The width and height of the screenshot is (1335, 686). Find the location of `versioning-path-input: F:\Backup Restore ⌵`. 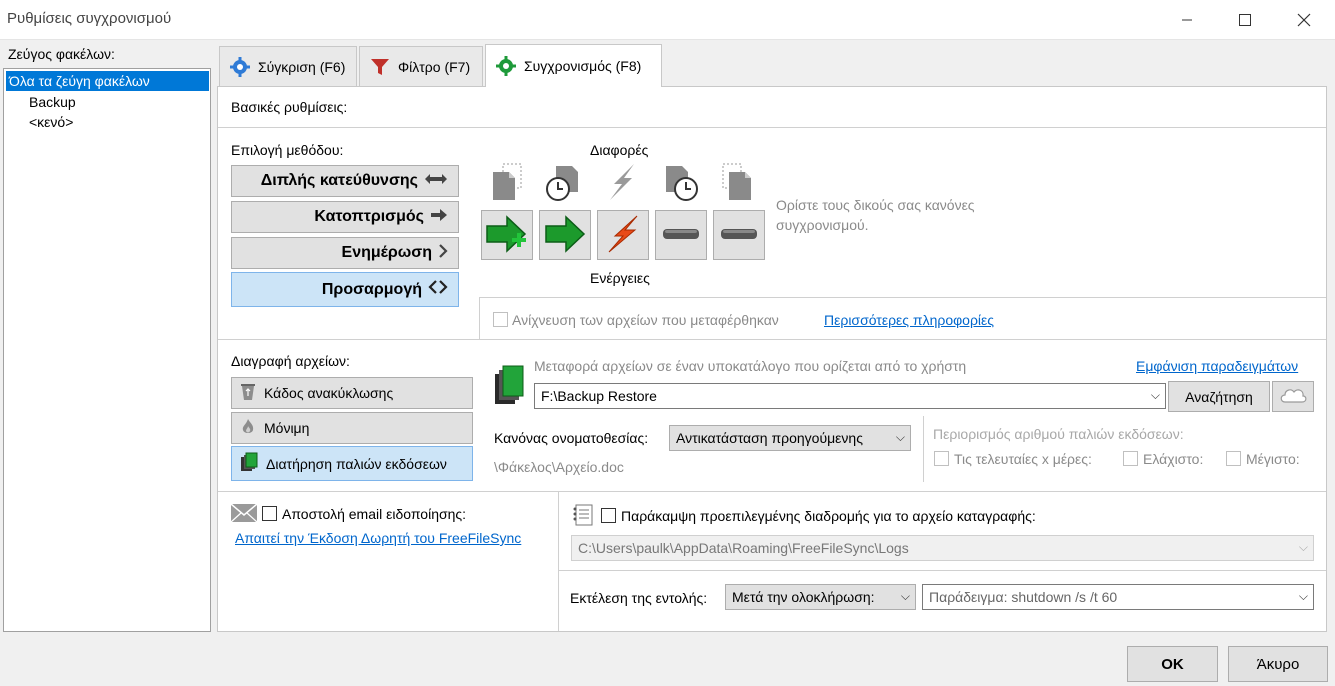

versioning-path-input: F:\Backup Restore ⌵ is located at coordinates (850, 396).